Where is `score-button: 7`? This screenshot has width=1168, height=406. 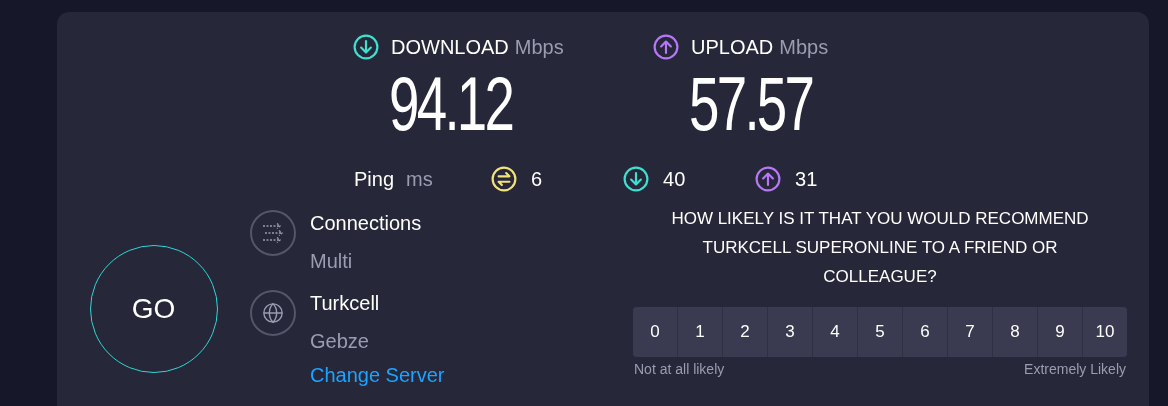
score-button: 7 is located at coordinates (970, 332).